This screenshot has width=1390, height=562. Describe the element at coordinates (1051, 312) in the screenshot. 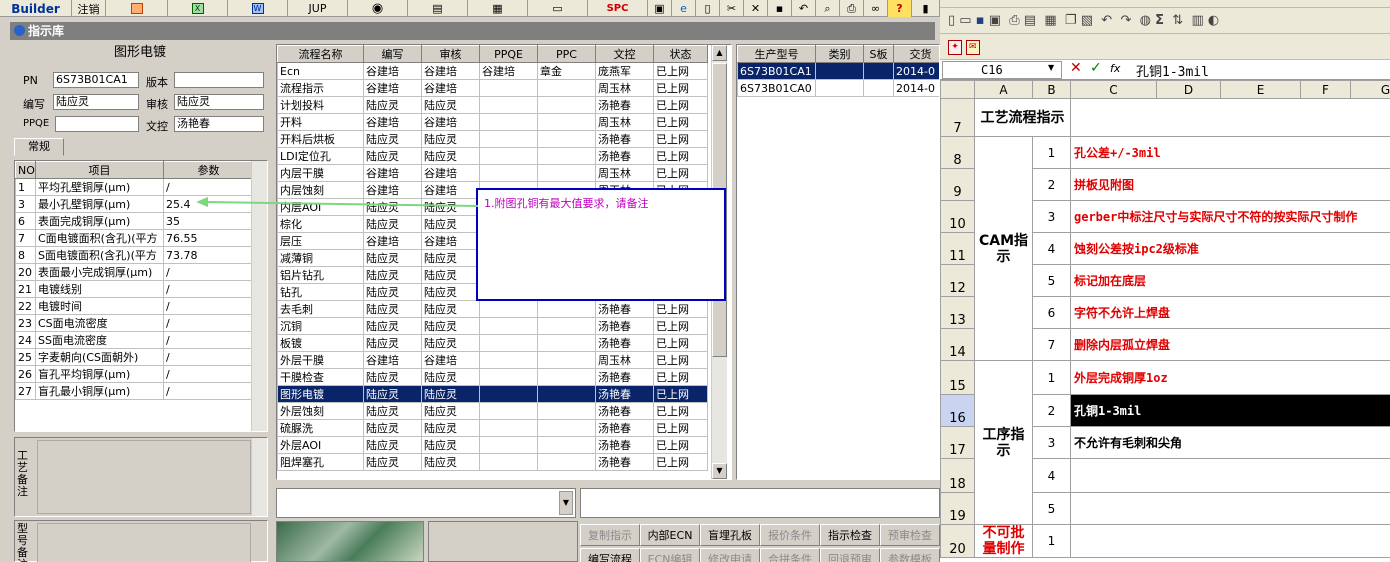

I see `item-number-cell: 6` at that location.